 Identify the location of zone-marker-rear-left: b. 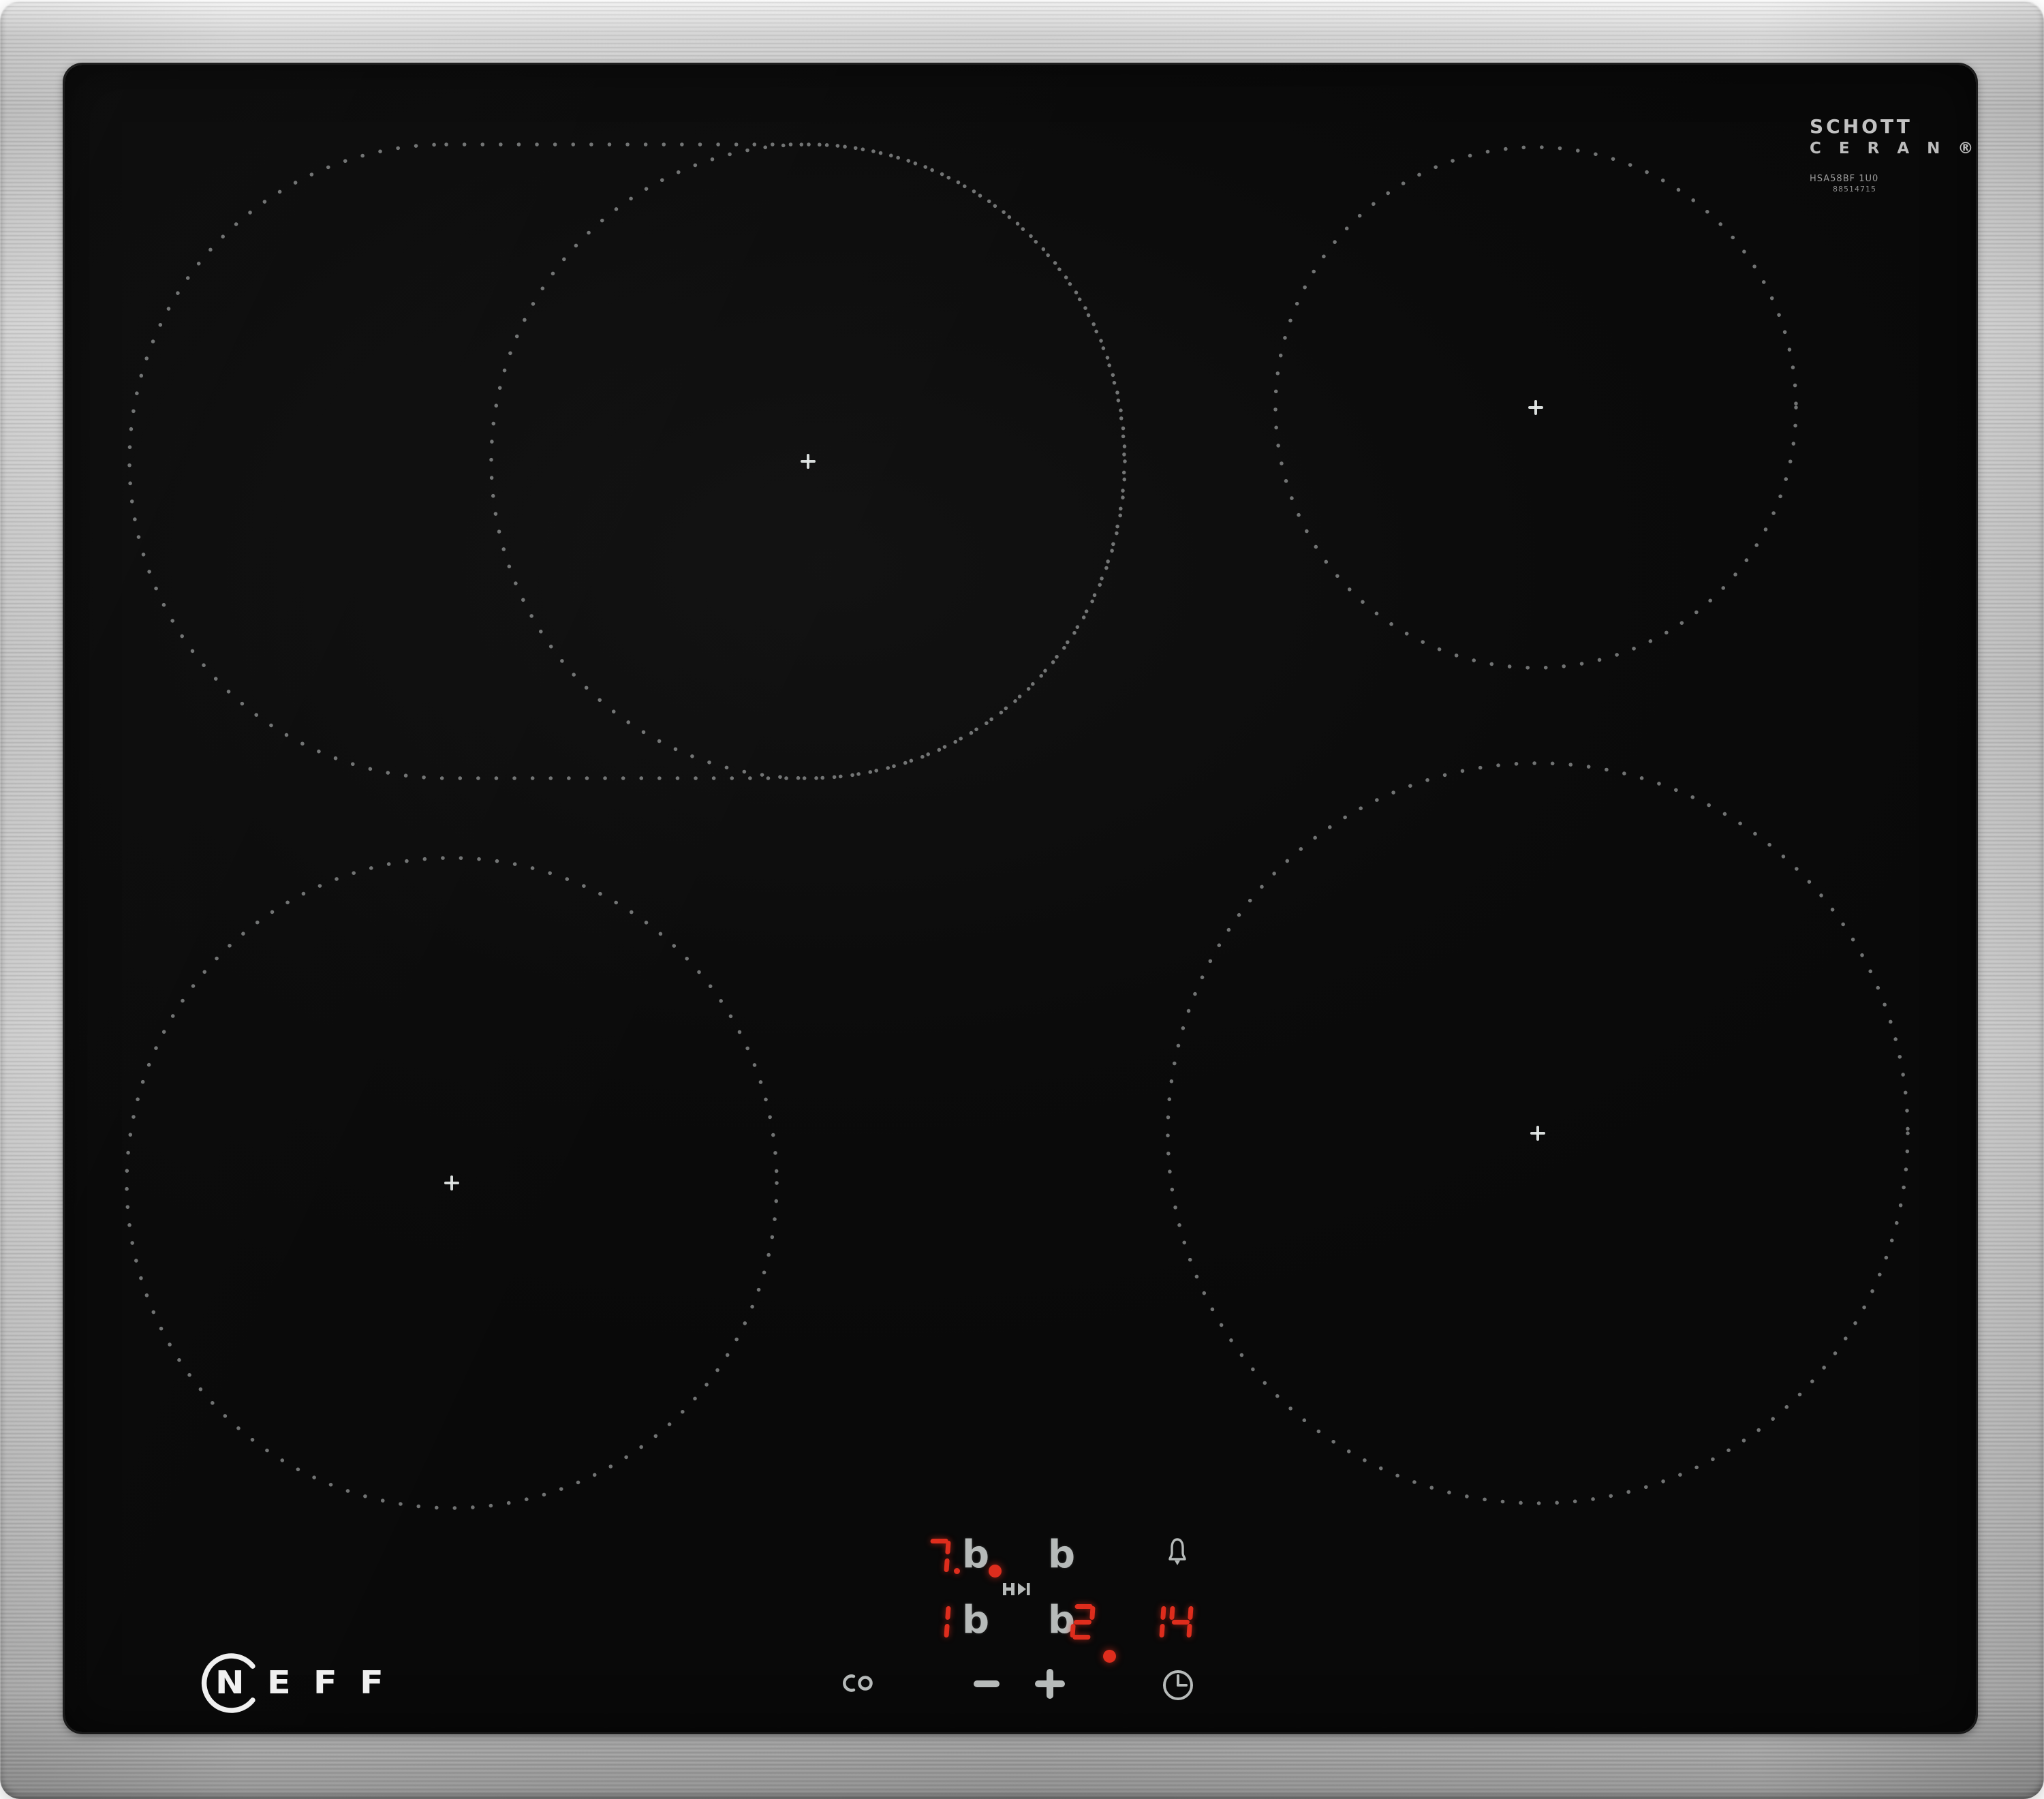
(976, 1555).